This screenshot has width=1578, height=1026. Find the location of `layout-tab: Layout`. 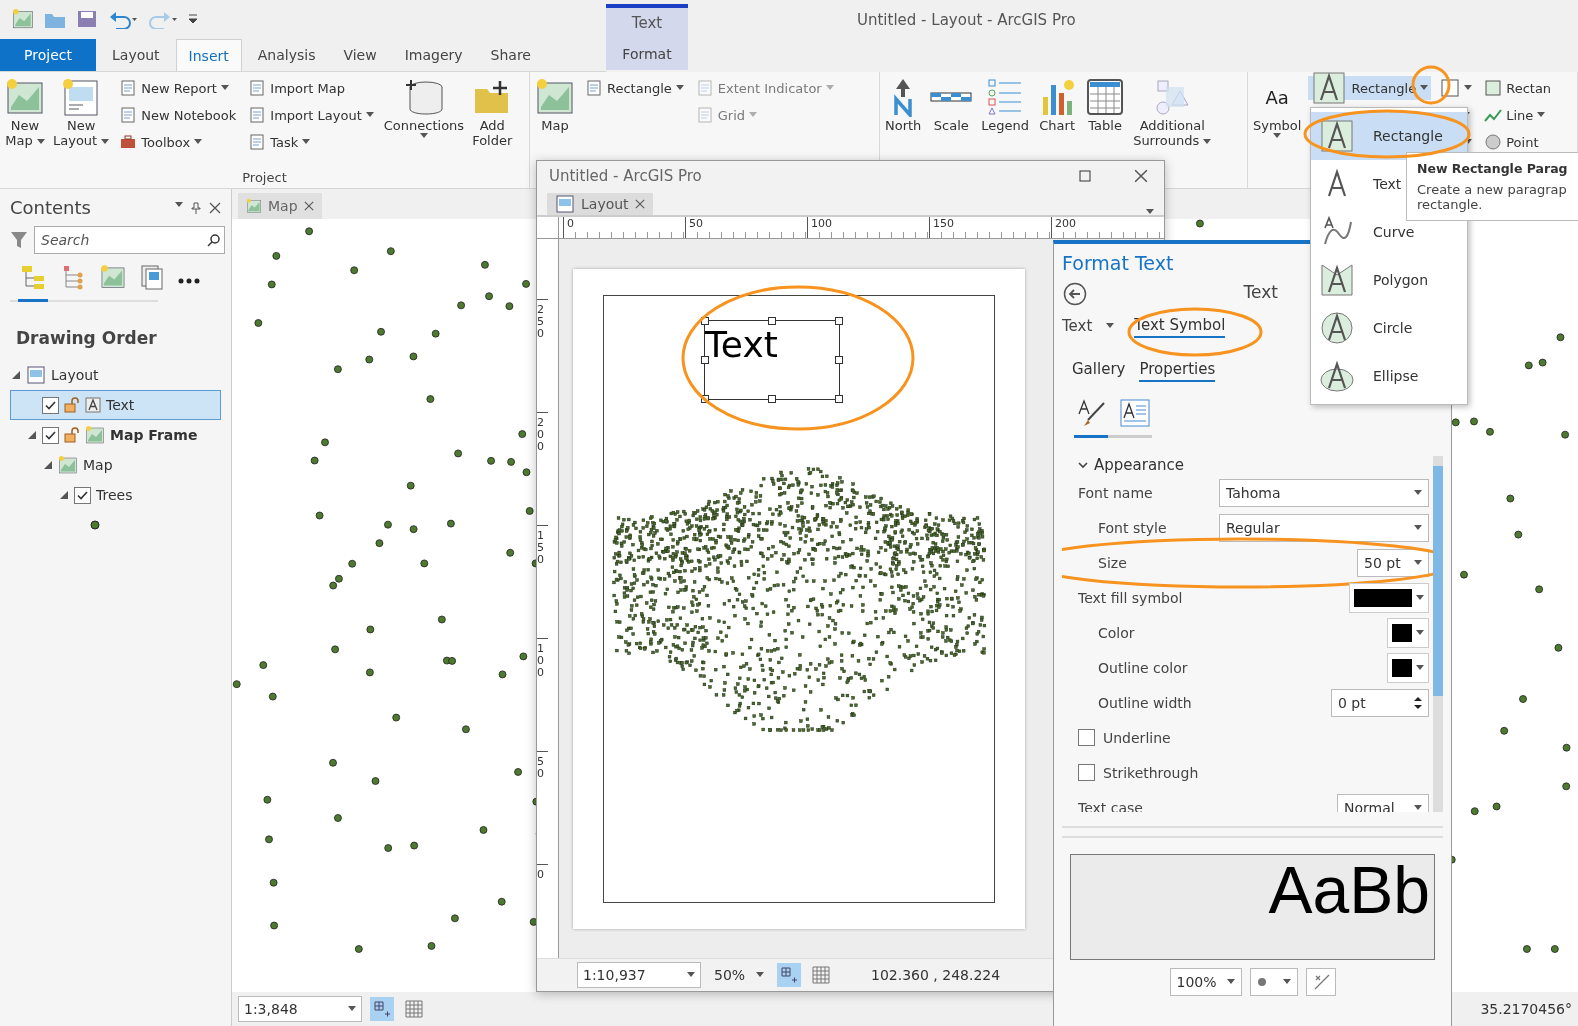

layout-tab: Layout is located at coordinates (600, 204).